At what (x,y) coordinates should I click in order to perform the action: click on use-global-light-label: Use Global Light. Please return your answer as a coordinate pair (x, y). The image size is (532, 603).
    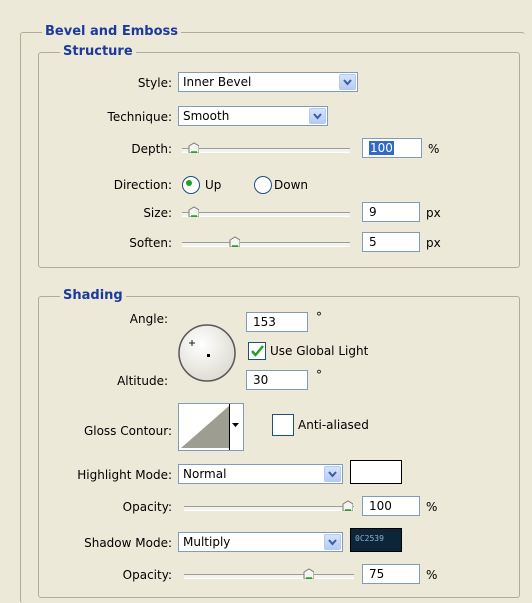
    Looking at the image, I should click on (319, 351).